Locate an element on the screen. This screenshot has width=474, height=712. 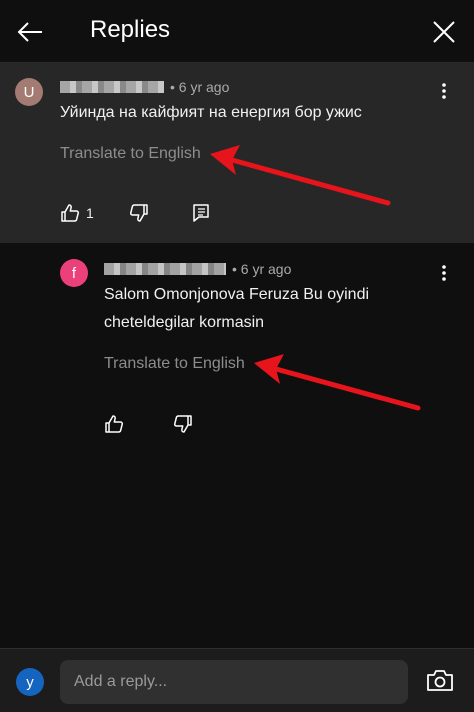
comment-icon is located at coordinates (201, 213).